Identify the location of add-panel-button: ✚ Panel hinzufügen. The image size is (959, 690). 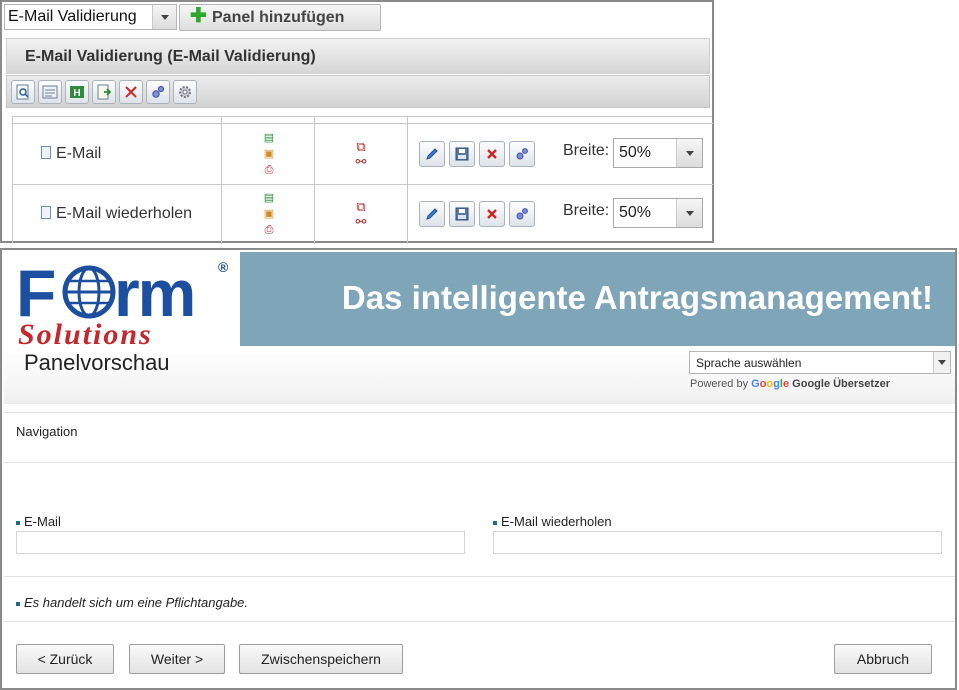
(280, 17).